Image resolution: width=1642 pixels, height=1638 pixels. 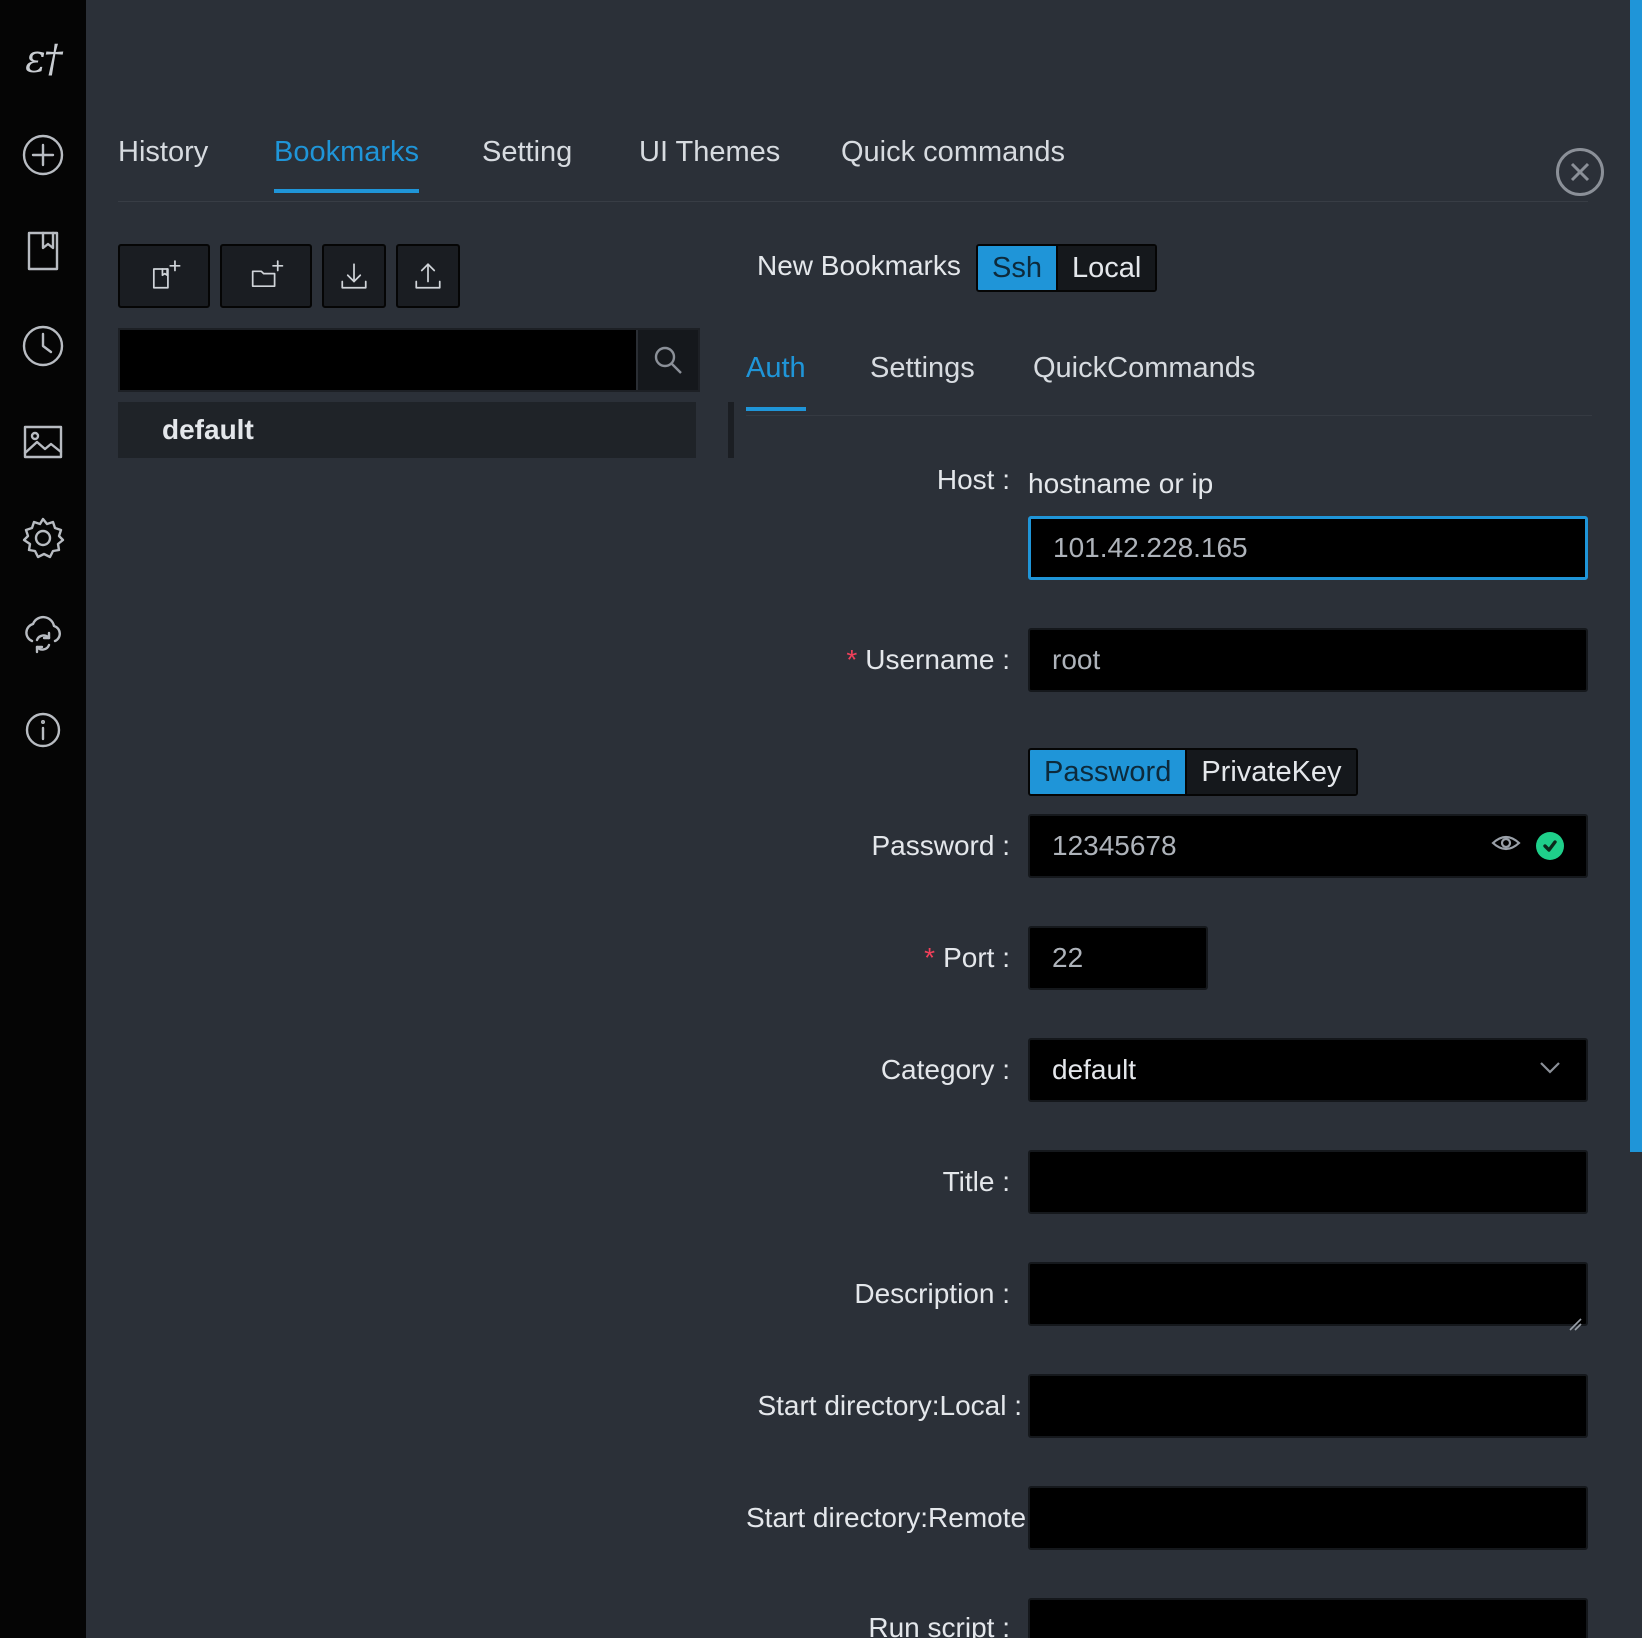 I want to click on download-icon, so click(x=354, y=276).